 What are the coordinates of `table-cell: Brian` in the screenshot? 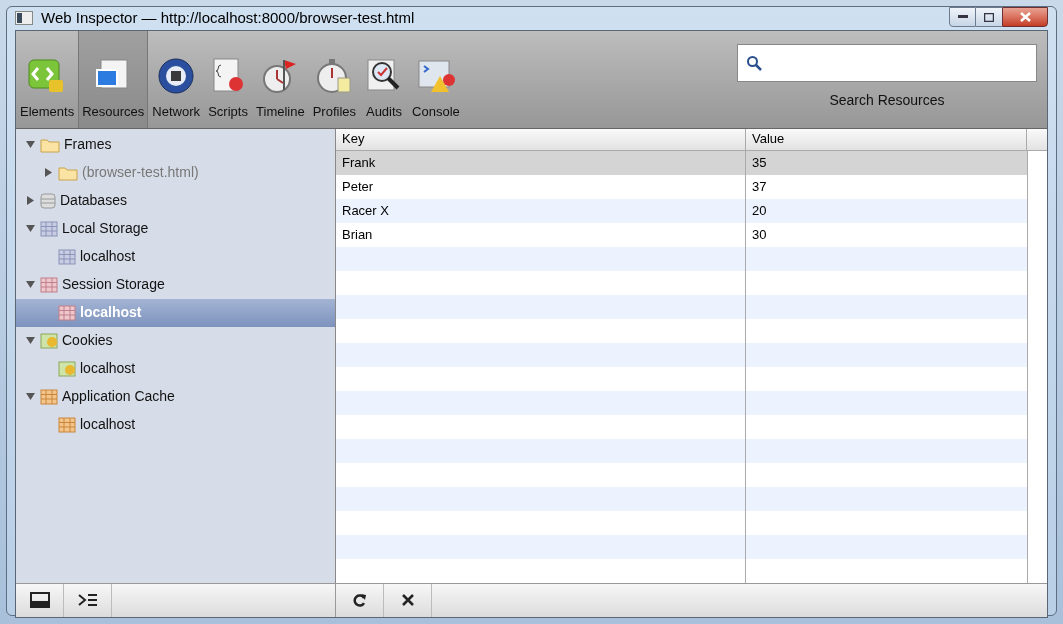 It's located at (541, 234).